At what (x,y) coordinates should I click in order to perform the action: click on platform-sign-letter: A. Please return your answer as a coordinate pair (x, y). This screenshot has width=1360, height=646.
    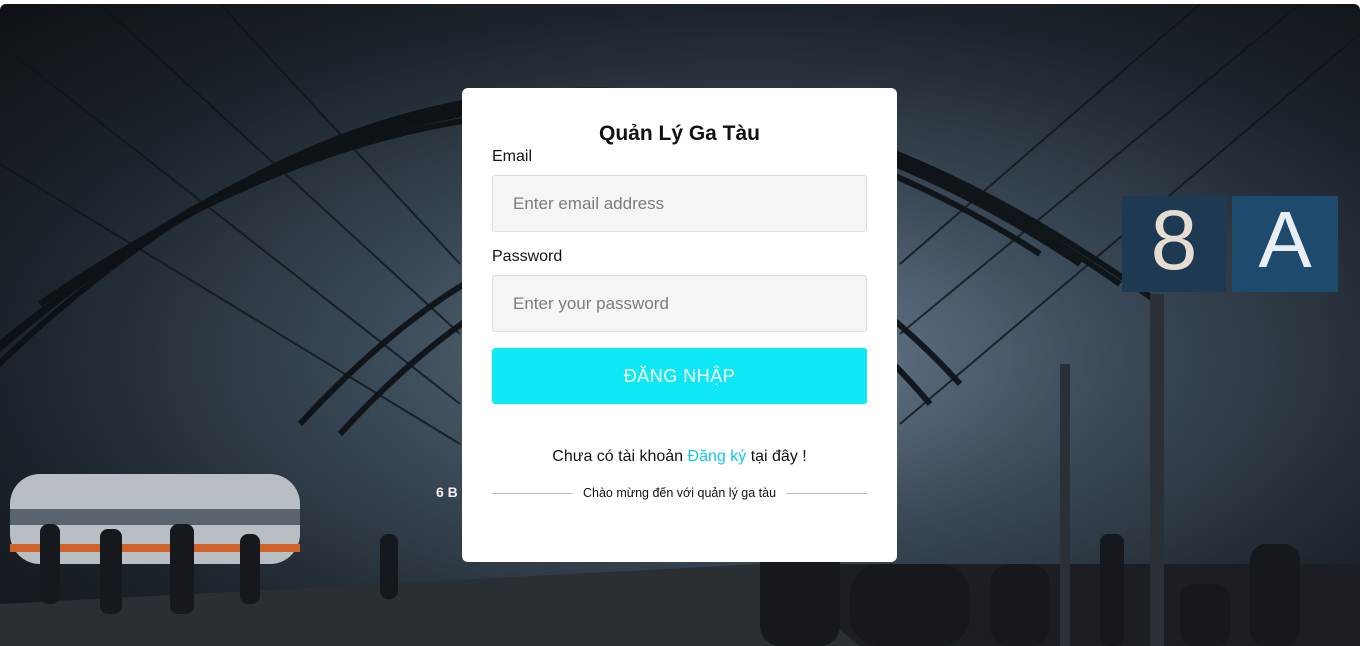
    Looking at the image, I should click on (1285, 239).